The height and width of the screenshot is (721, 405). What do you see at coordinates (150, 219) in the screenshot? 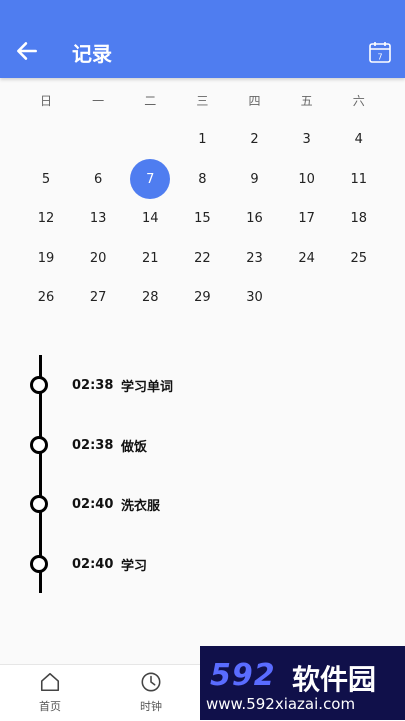
I see `calendar-day: 14` at bounding box center [150, 219].